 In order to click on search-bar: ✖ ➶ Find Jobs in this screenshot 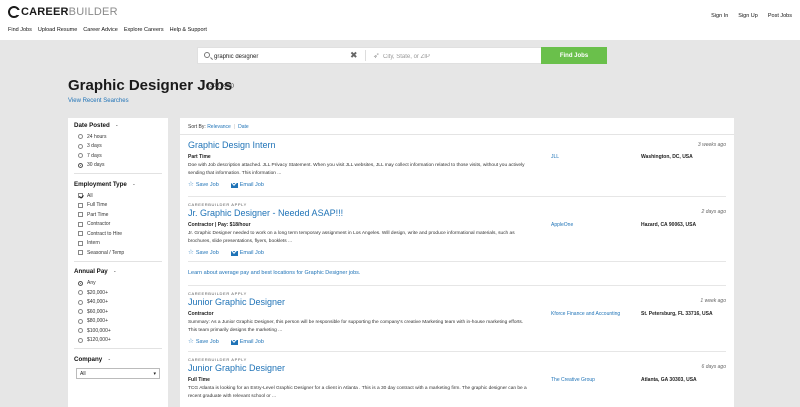, I will do `click(402, 55)`.